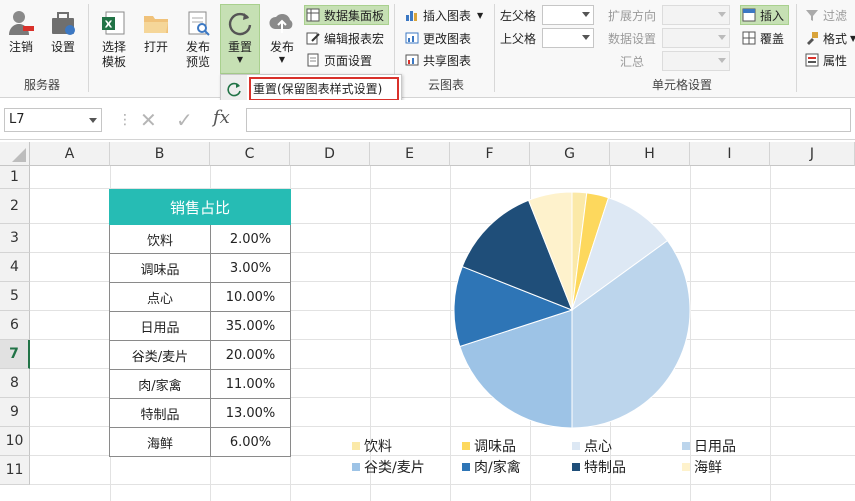  I want to click on category-cell: 肉/家禽, so click(160, 384).